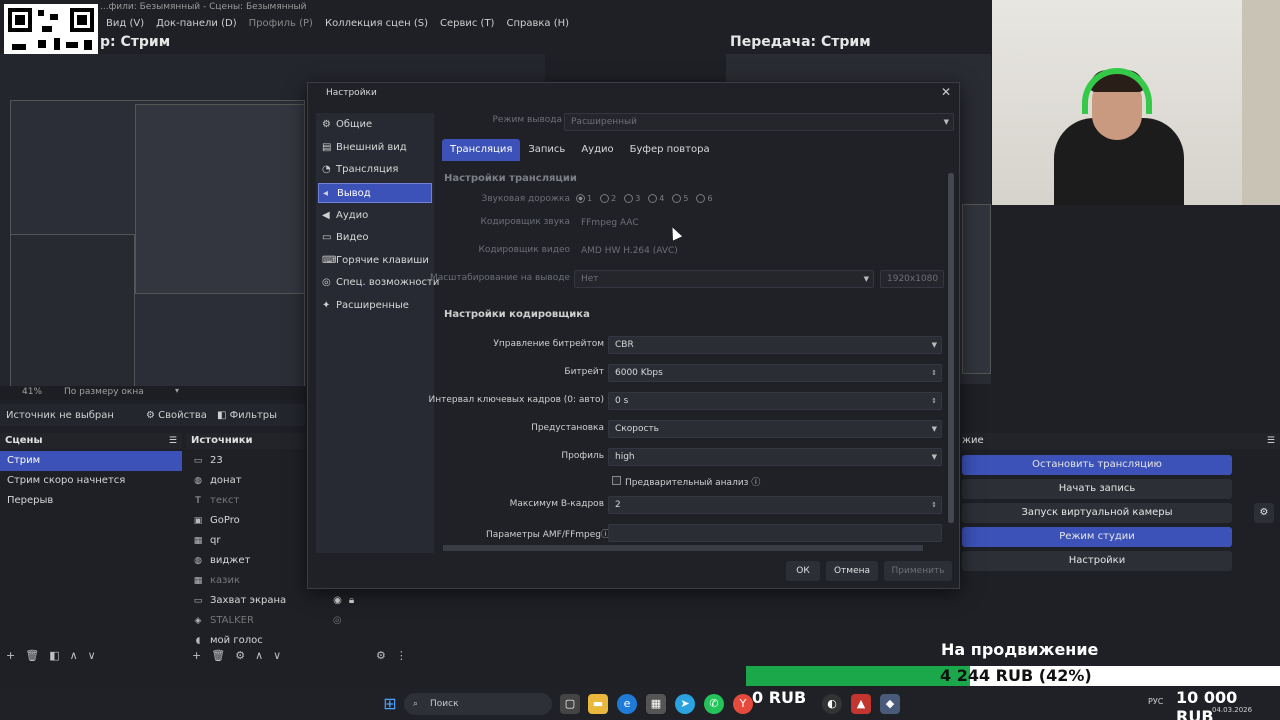  Describe the element at coordinates (662, 198) in the screenshot. I see `radio-label: 4` at that location.